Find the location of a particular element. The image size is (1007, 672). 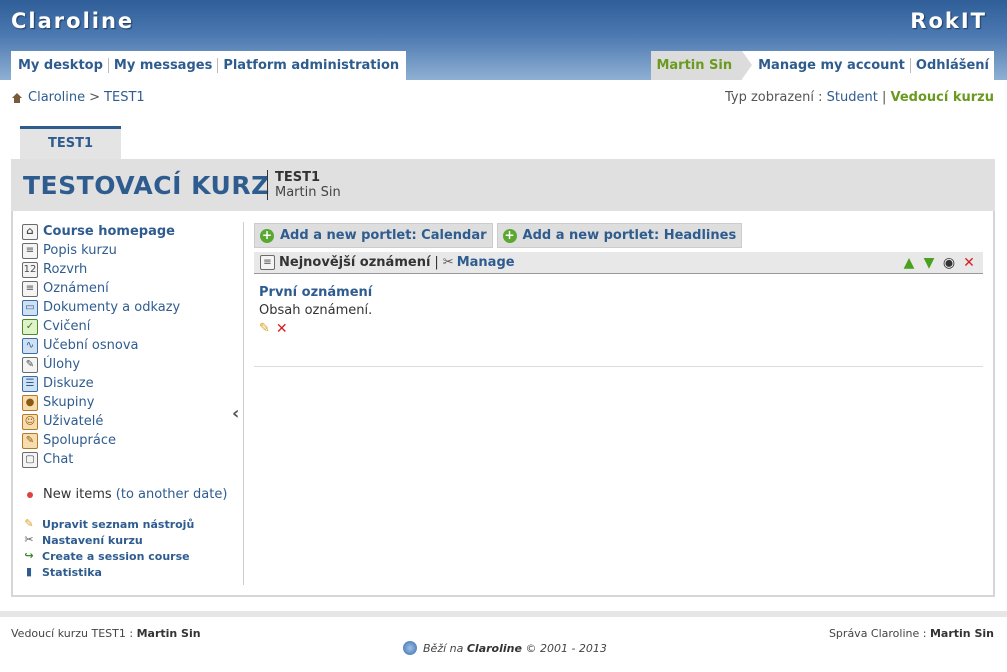

course-settings-link: ✂ Nastavení kurzu is located at coordinates (132, 540).